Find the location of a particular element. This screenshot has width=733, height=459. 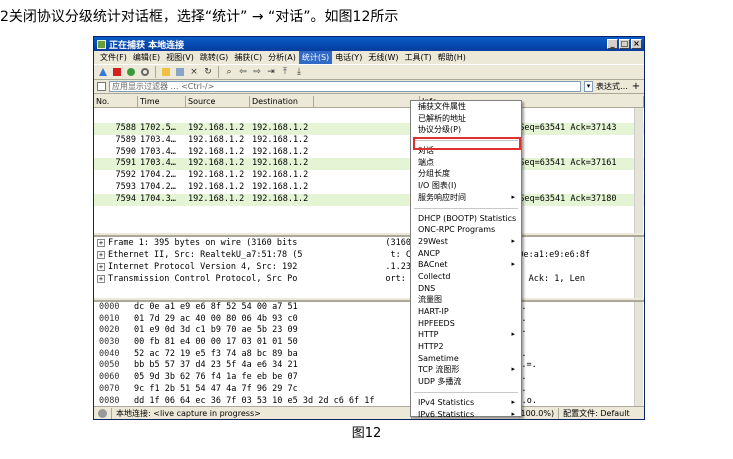

last-packet-icon: ⤓ is located at coordinates (299, 72).